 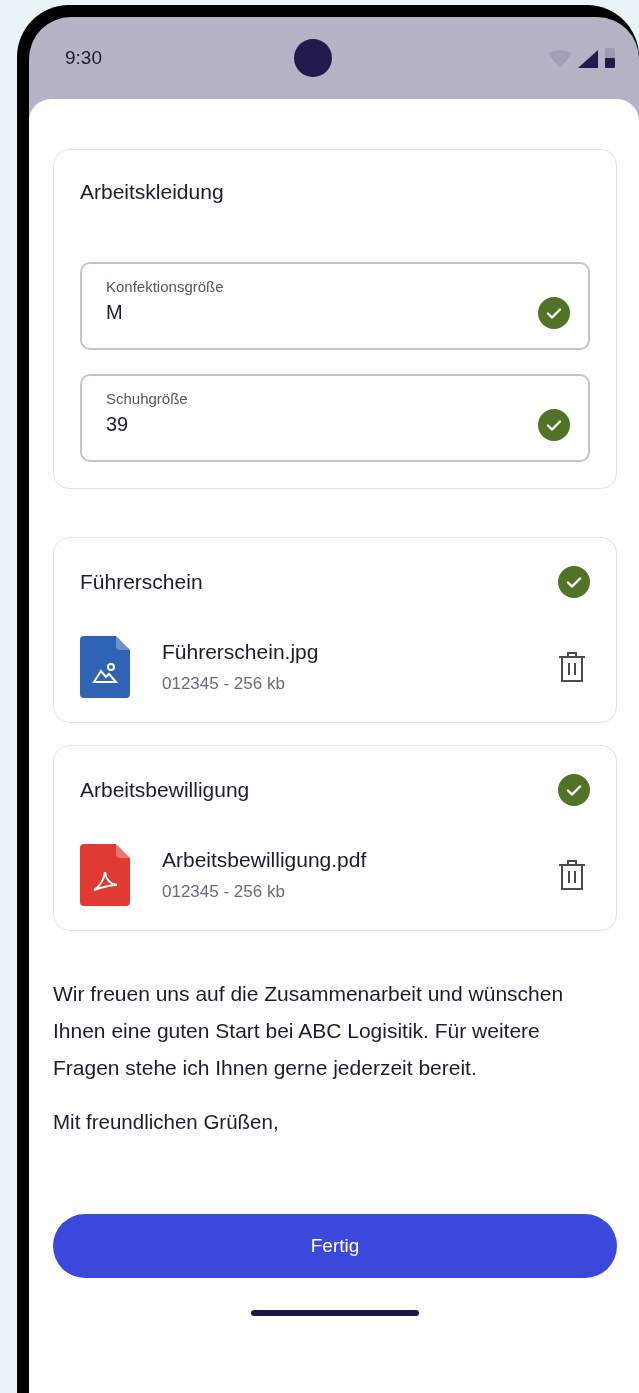 What do you see at coordinates (265, 860) in the screenshot?
I see `file-name: Arbeitsbewilligung.pdf` at bounding box center [265, 860].